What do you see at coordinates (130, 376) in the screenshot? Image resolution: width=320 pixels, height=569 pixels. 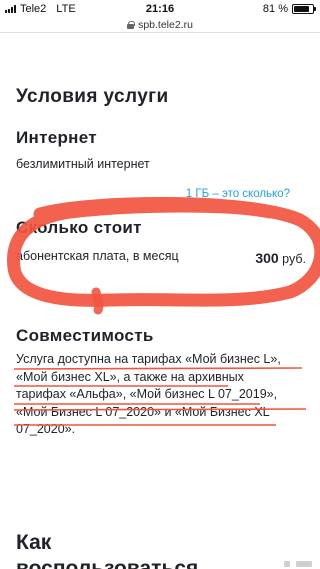 I see `compat-line: «Мой бизнес XL», а также на архивных` at bounding box center [130, 376].